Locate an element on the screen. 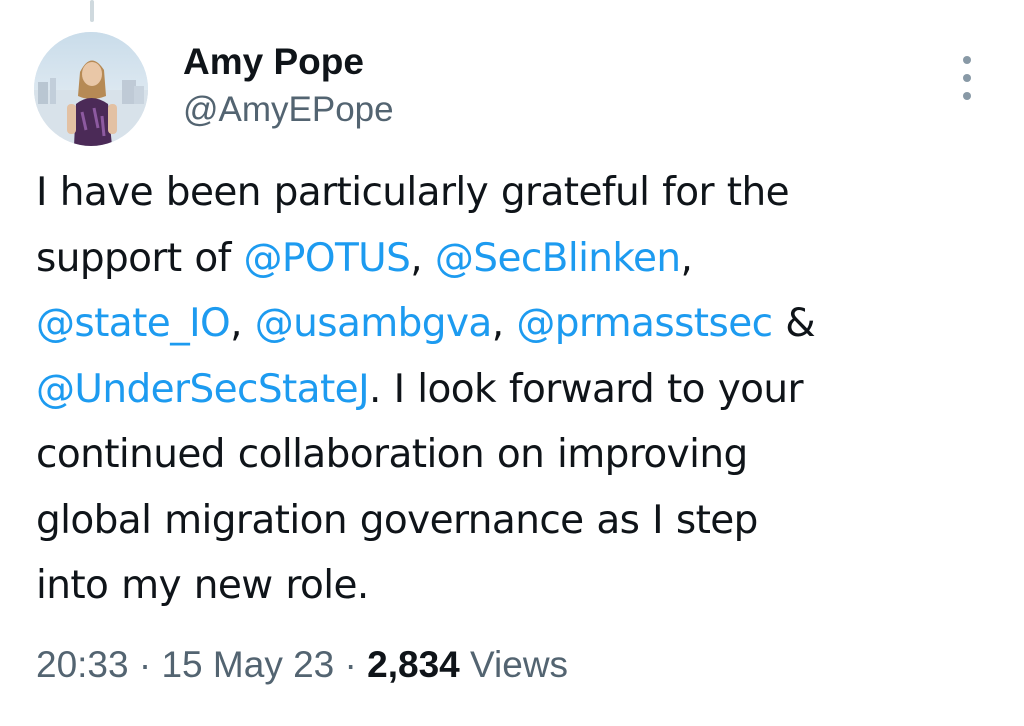 The height and width of the screenshot is (726, 1024). tweet-text-segment: global migration governance as I step is located at coordinates (397, 520).